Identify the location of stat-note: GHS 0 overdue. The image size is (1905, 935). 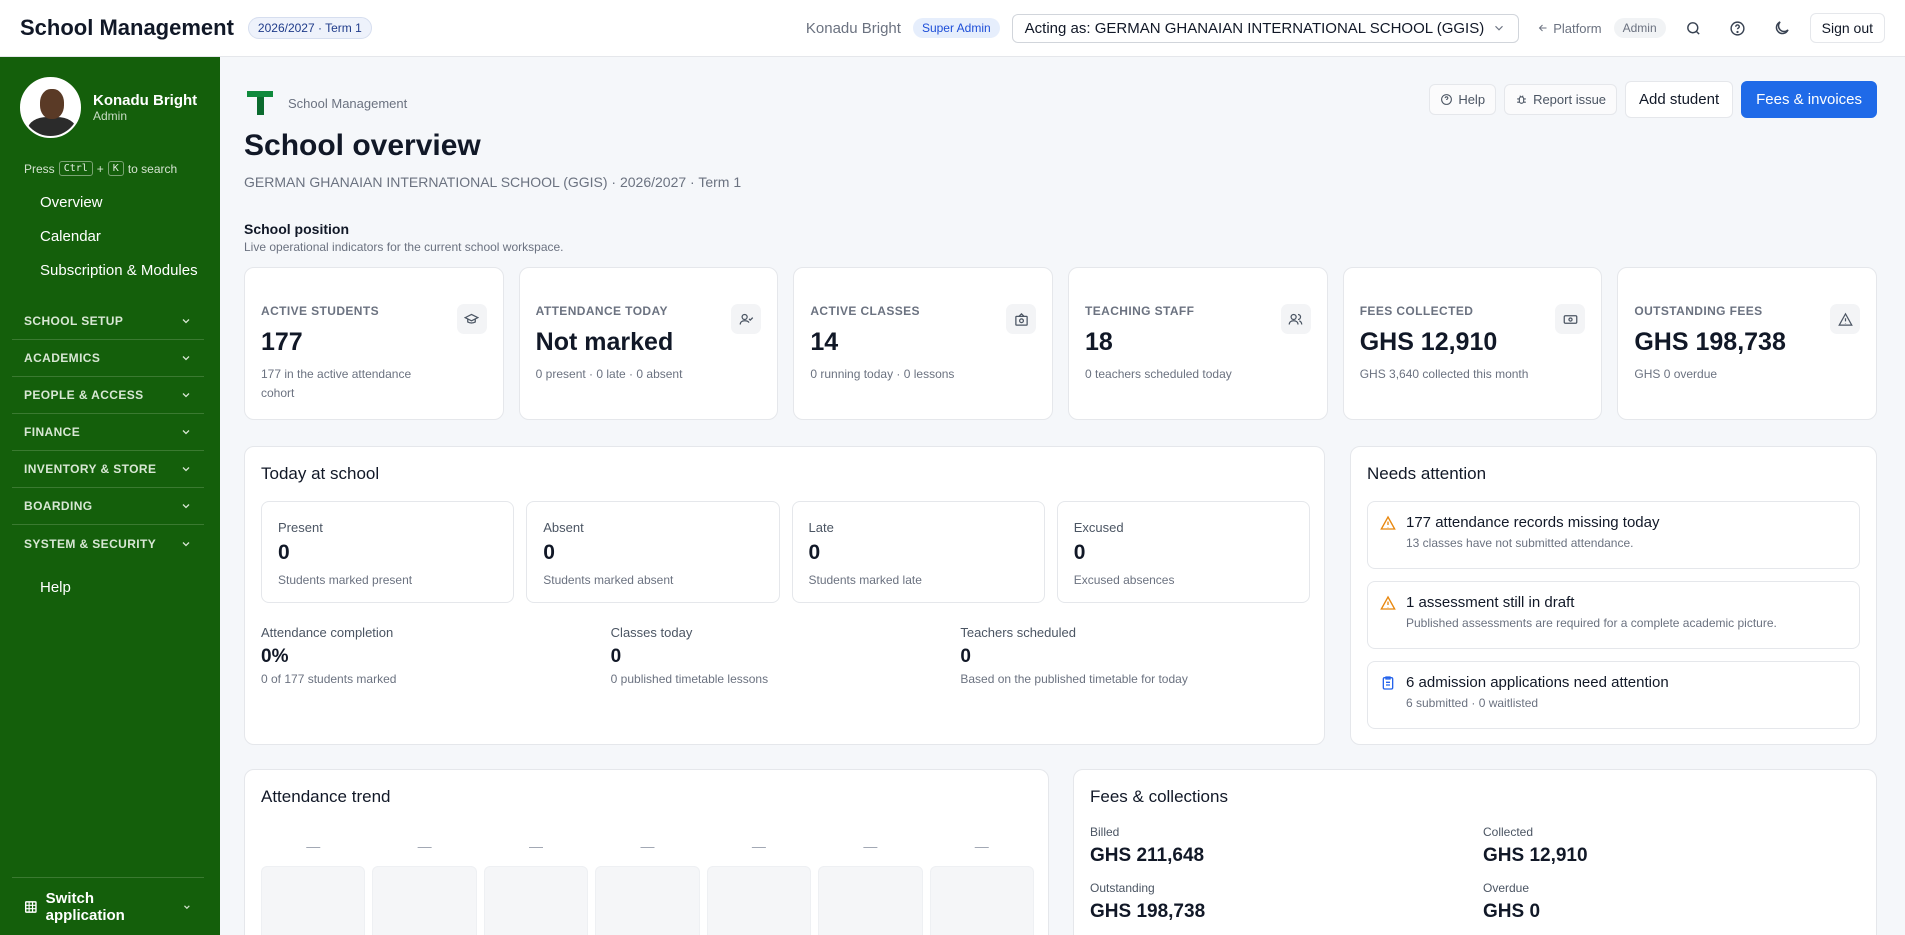
(1676, 374).